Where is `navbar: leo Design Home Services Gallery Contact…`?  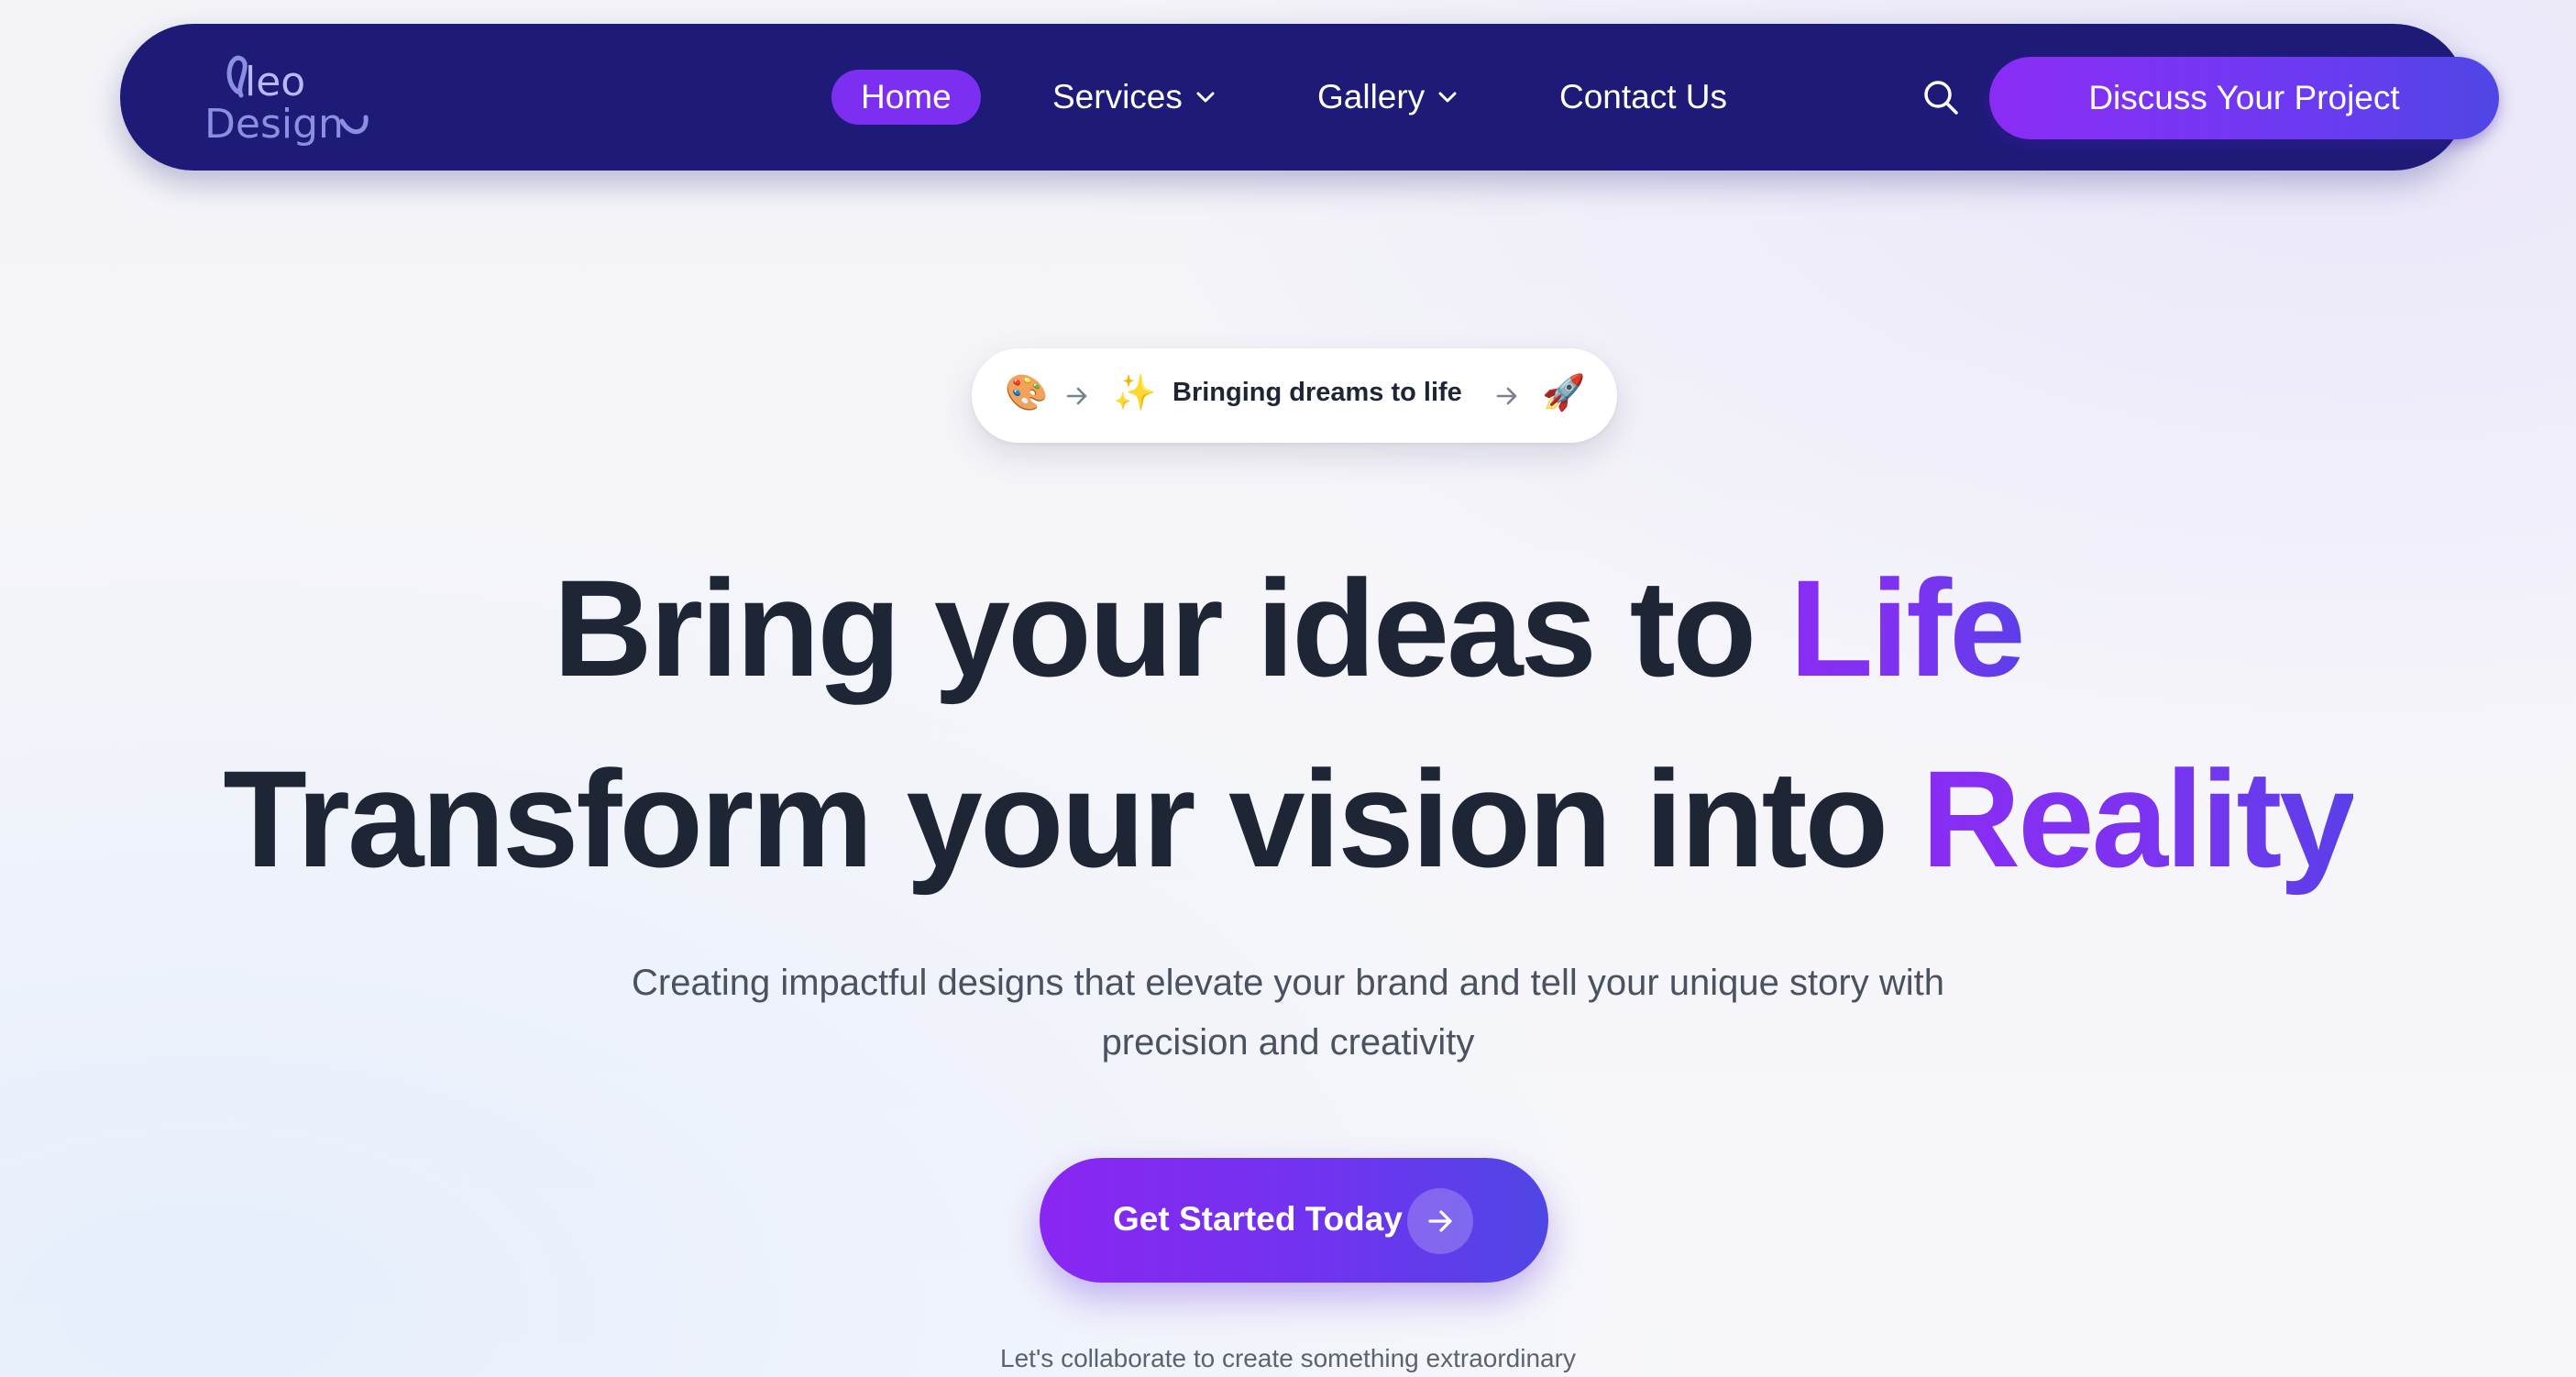
navbar: leo Design Home Services Gallery Contact… is located at coordinates (1310, 97).